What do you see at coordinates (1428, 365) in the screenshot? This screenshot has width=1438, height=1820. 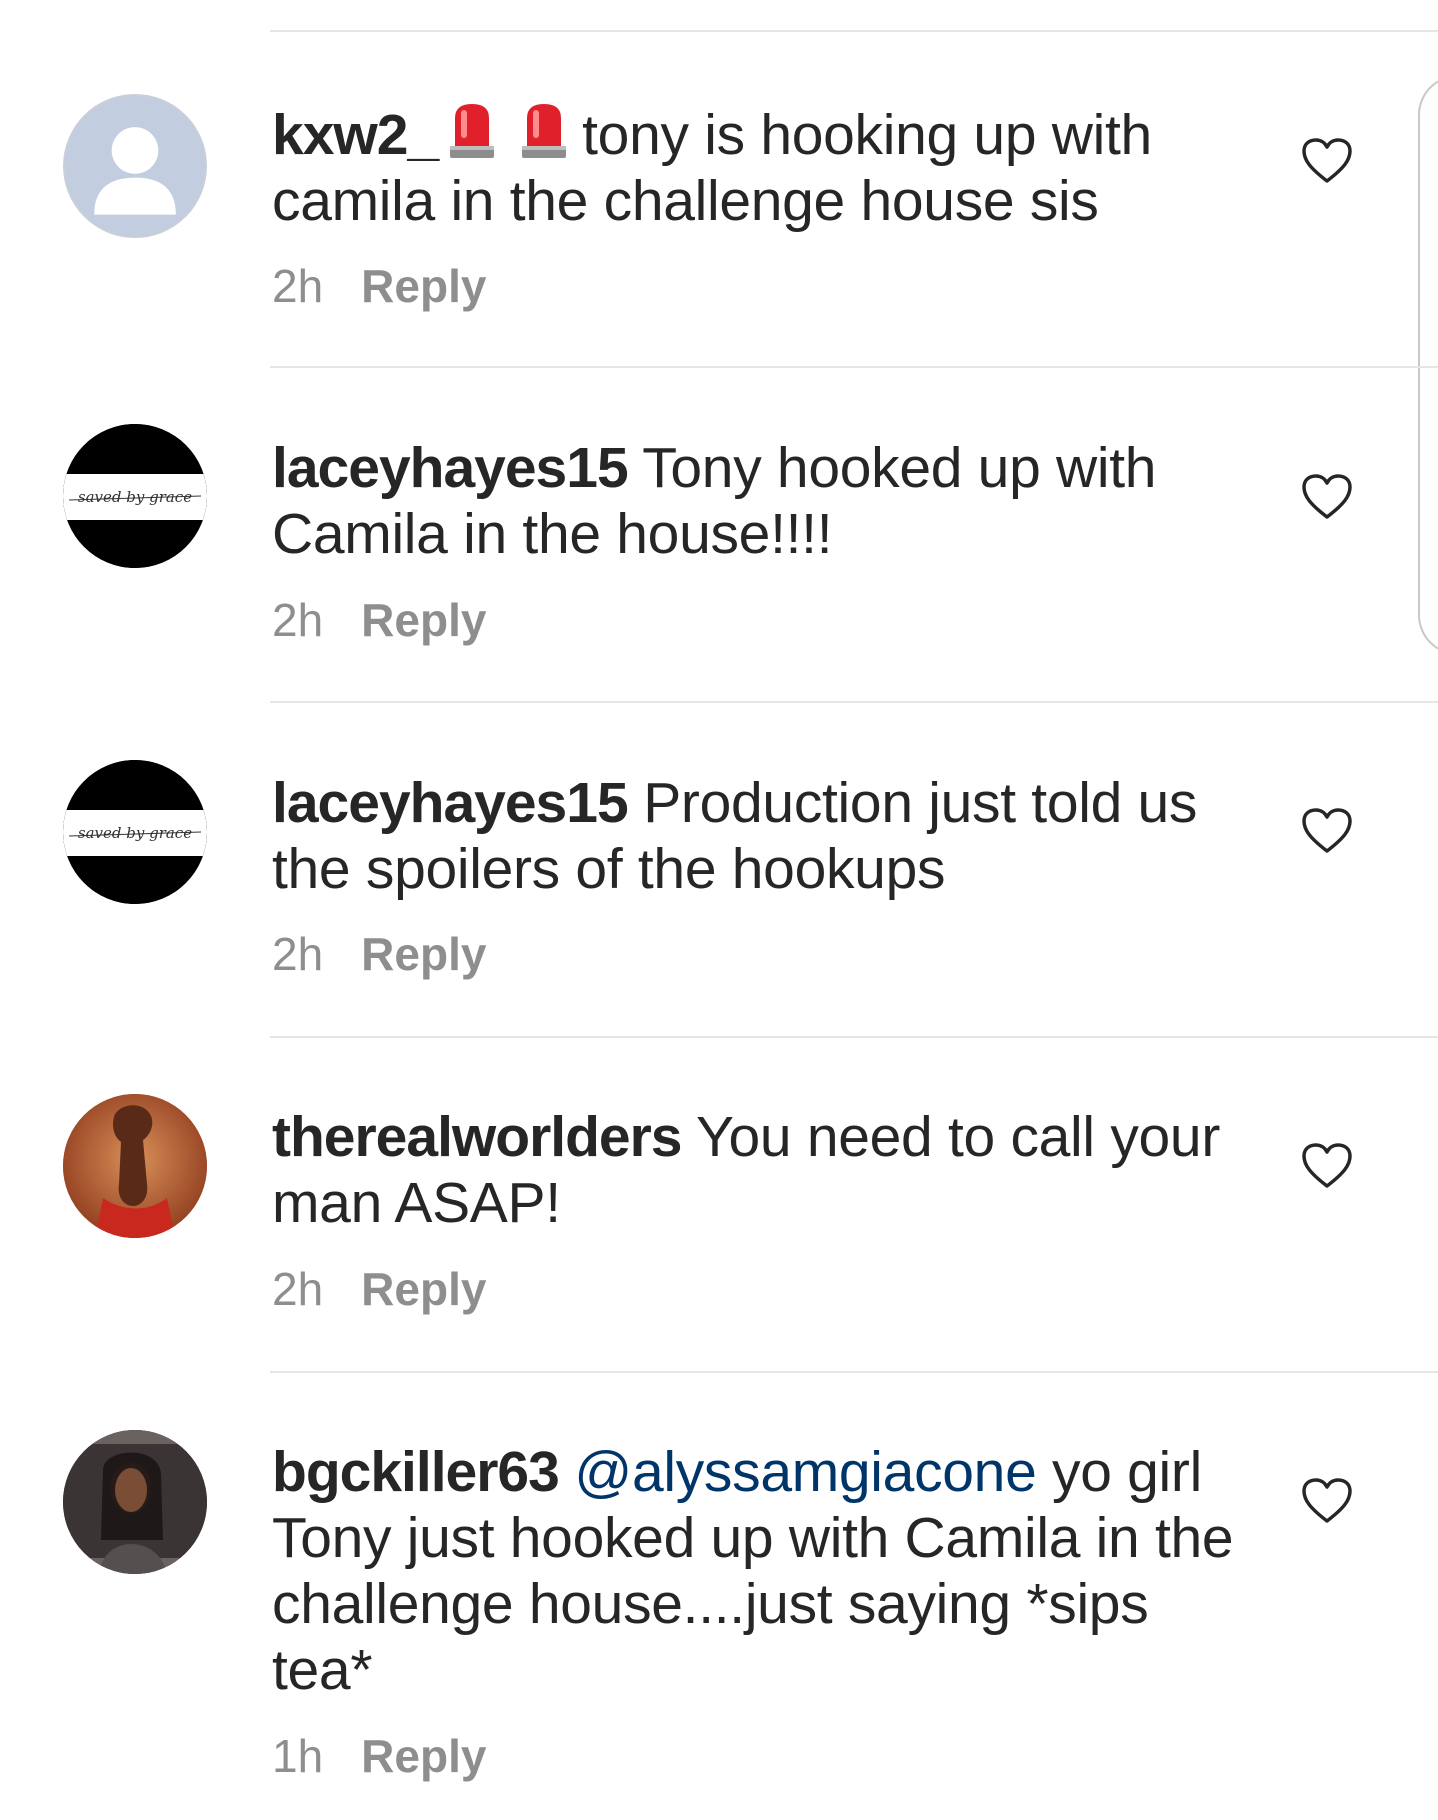 I see `panel-edge` at bounding box center [1428, 365].